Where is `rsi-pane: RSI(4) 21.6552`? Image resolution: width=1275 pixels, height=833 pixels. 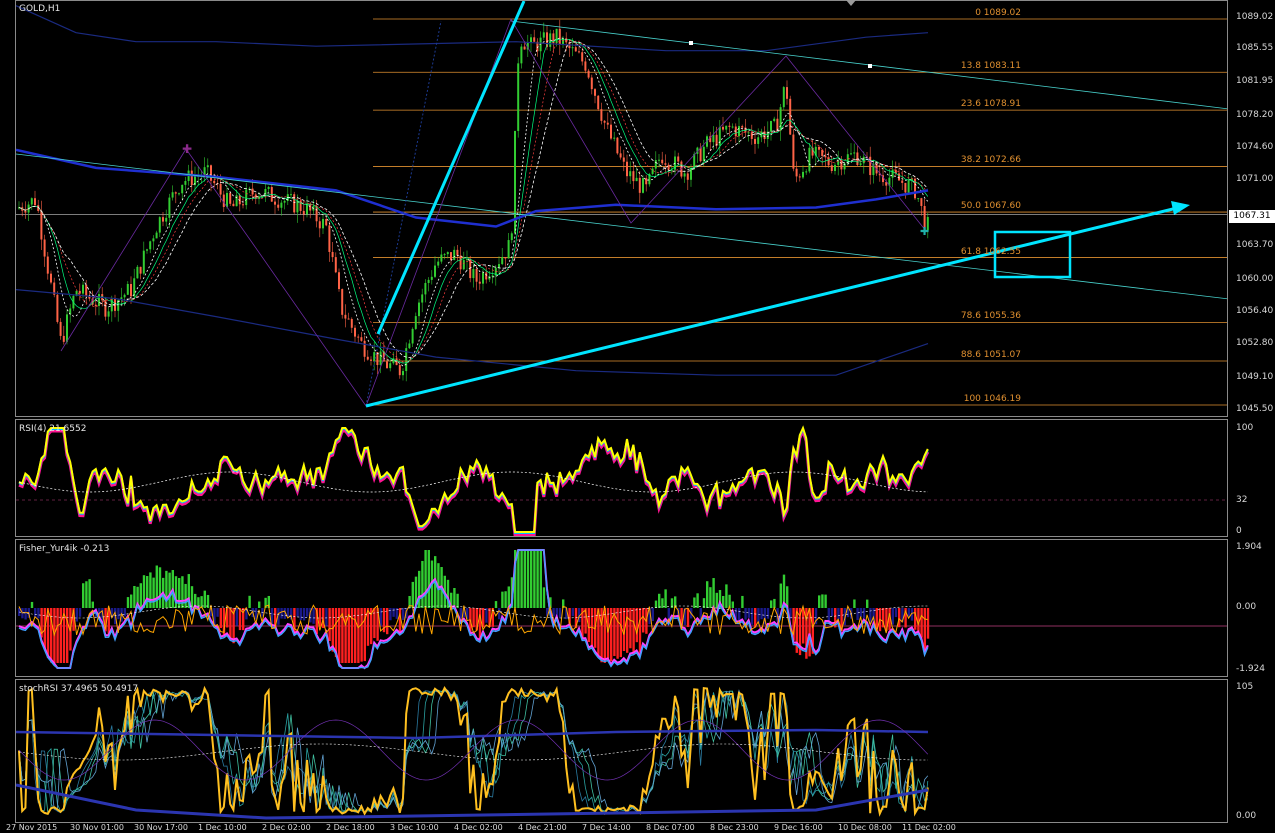 rsi-pane: RSI(4) 21.6552 is located at coordinates (621, 478).